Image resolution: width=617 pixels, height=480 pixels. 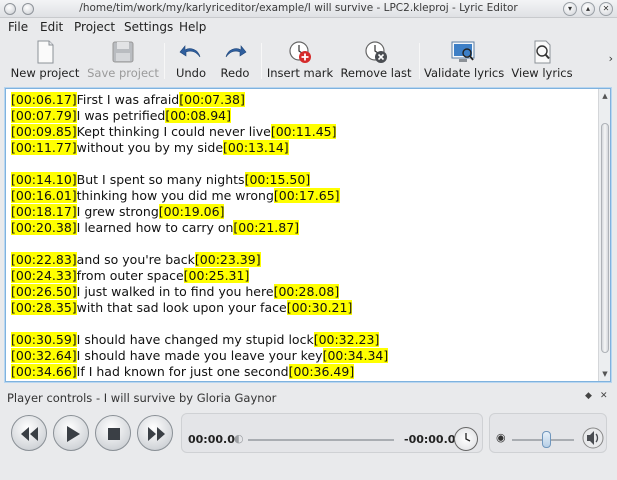 What do you see at coordinates (192, 27) in the screenshot?
I see `menu-help: Help` at bounding box center [192, 27].